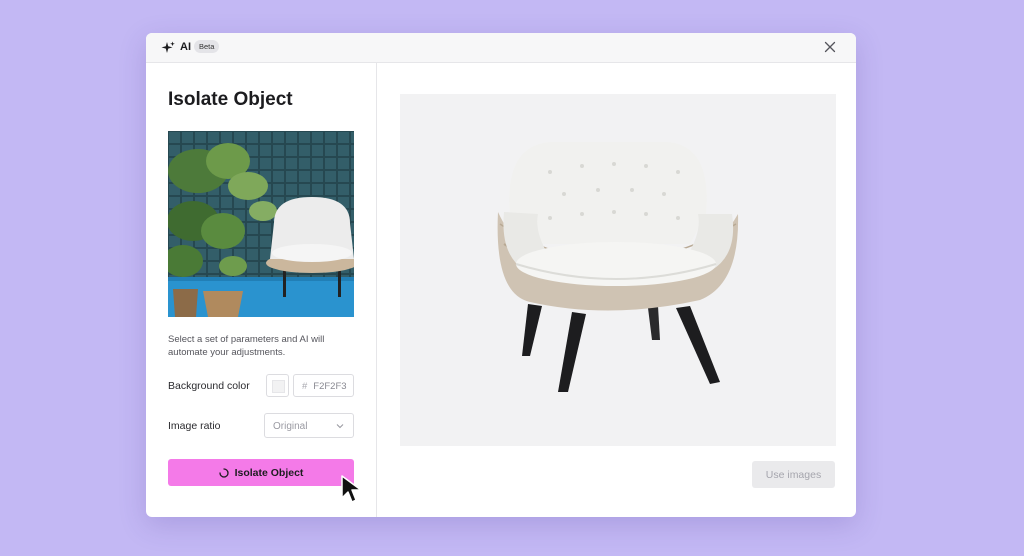 This screenshot has width=1024, height=556. I want to click on hex-value: F2F2F3, so click(330, 386).